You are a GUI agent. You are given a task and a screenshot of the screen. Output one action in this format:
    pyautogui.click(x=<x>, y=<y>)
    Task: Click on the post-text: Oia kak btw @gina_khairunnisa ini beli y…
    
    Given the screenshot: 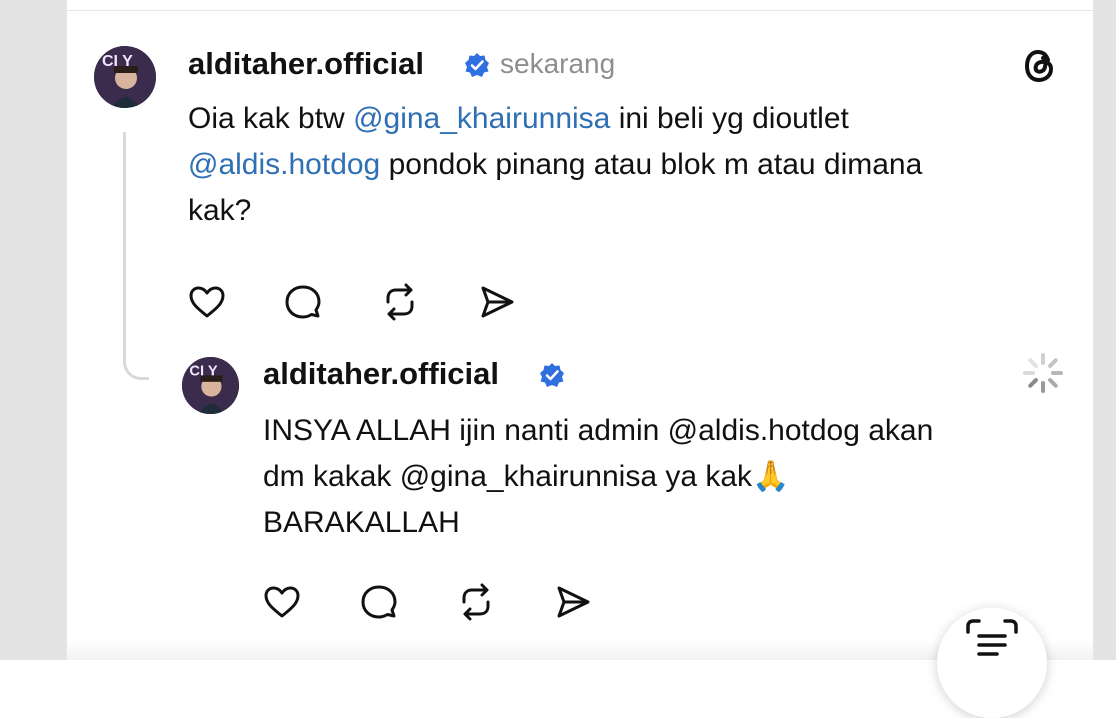 What is the action you would take?
    pyautogui.click(x=555, y=165)
    